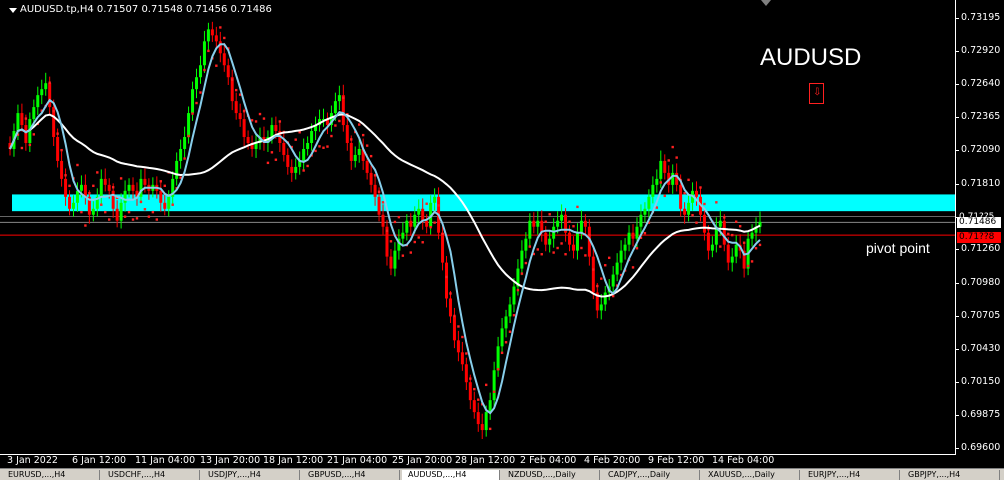 The image size is (1004, 480). I want to click on time-tick-label: 6 Jan 12:00, so click(99, 460).